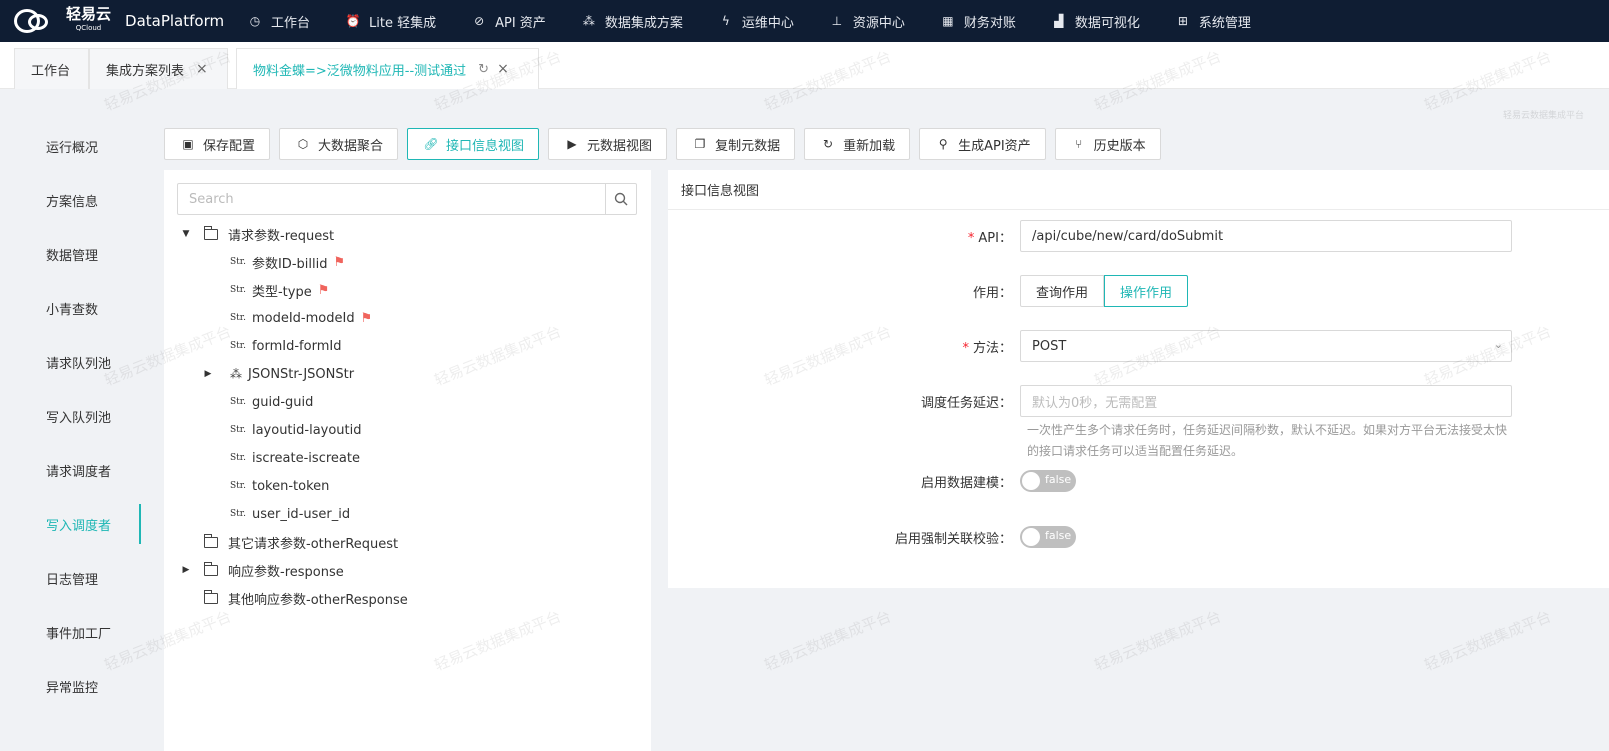  I want to click on role-radio-group: 查询作用 操作作用, so click(1104, 291).